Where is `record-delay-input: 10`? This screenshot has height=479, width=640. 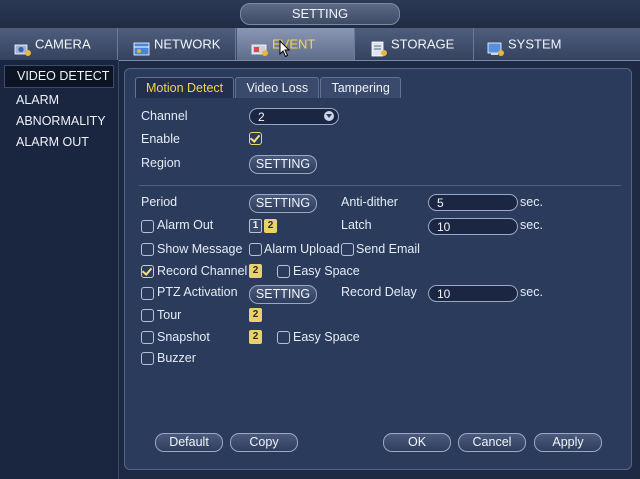 record-delay-input: 10 is located at coordinates (473, 293).